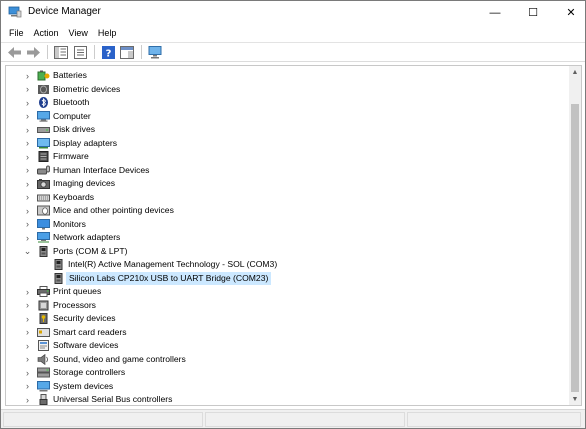 The height and width of the screenshot is (429, 586). Describe the element at coordinates (80, 52) in the screenshot. I see `properties-button` at that location.